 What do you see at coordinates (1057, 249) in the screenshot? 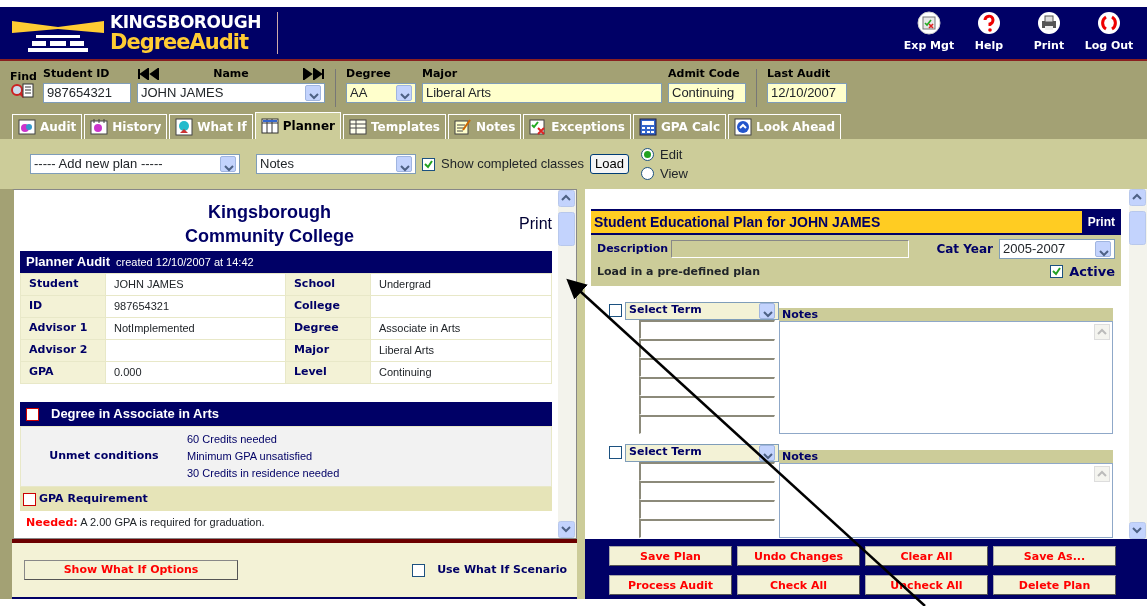
I see `cat-year-select: 2005-2007` at bounding box center [1057, 249].